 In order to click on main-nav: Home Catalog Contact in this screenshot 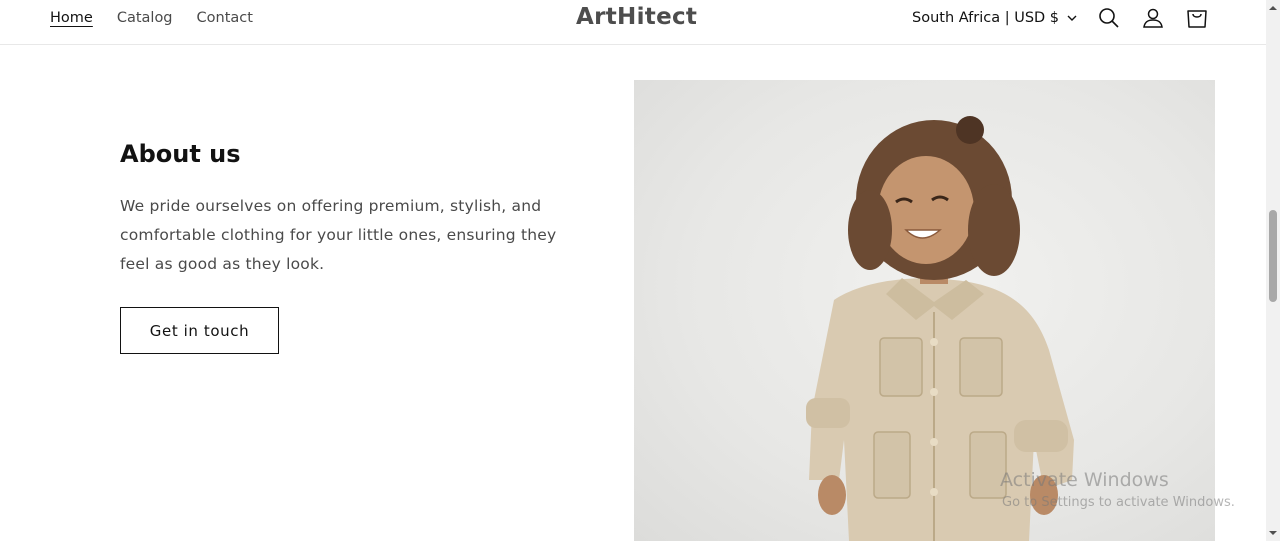, I will do `click(163, 18)`.